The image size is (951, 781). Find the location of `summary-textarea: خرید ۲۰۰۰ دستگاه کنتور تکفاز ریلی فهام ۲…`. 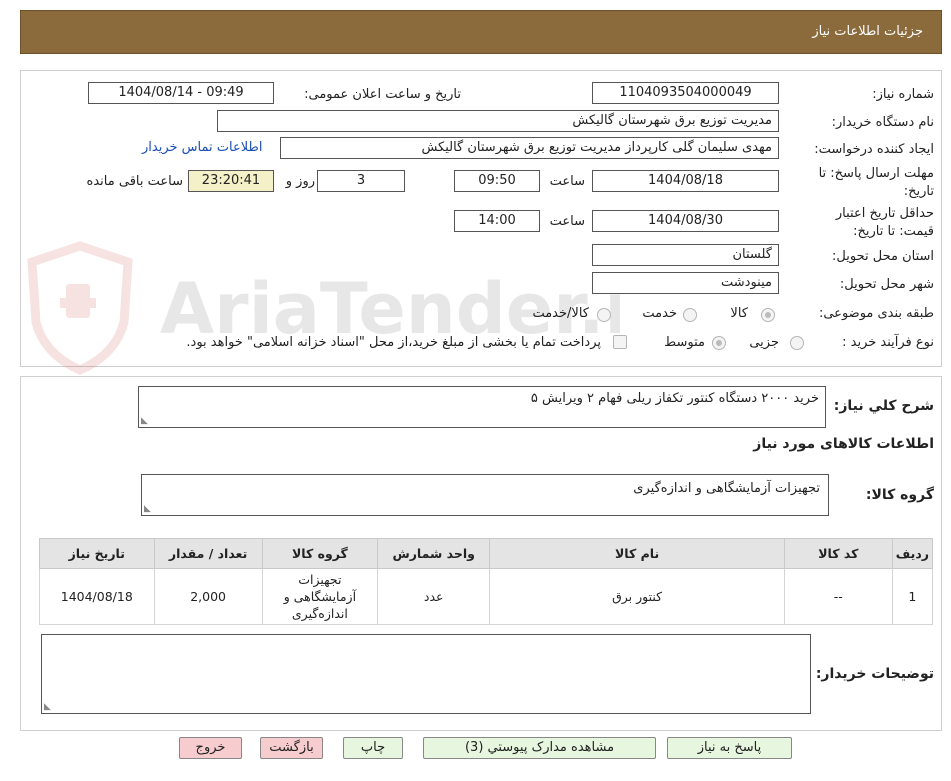

summary-textarea: خرید ۲۰۰۰ دستگاه کنتور تکفاز ریلی فهام ۲… is located at coordinates (482, 407).